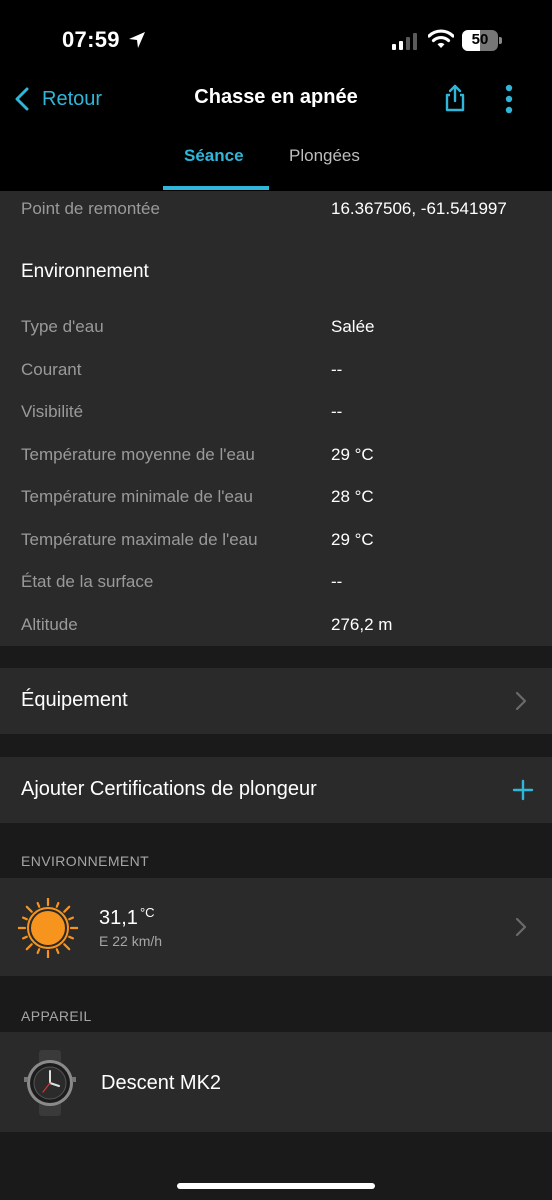  I want to click on nav-bar: Retour Chasse en apnée, so click(276, 99).